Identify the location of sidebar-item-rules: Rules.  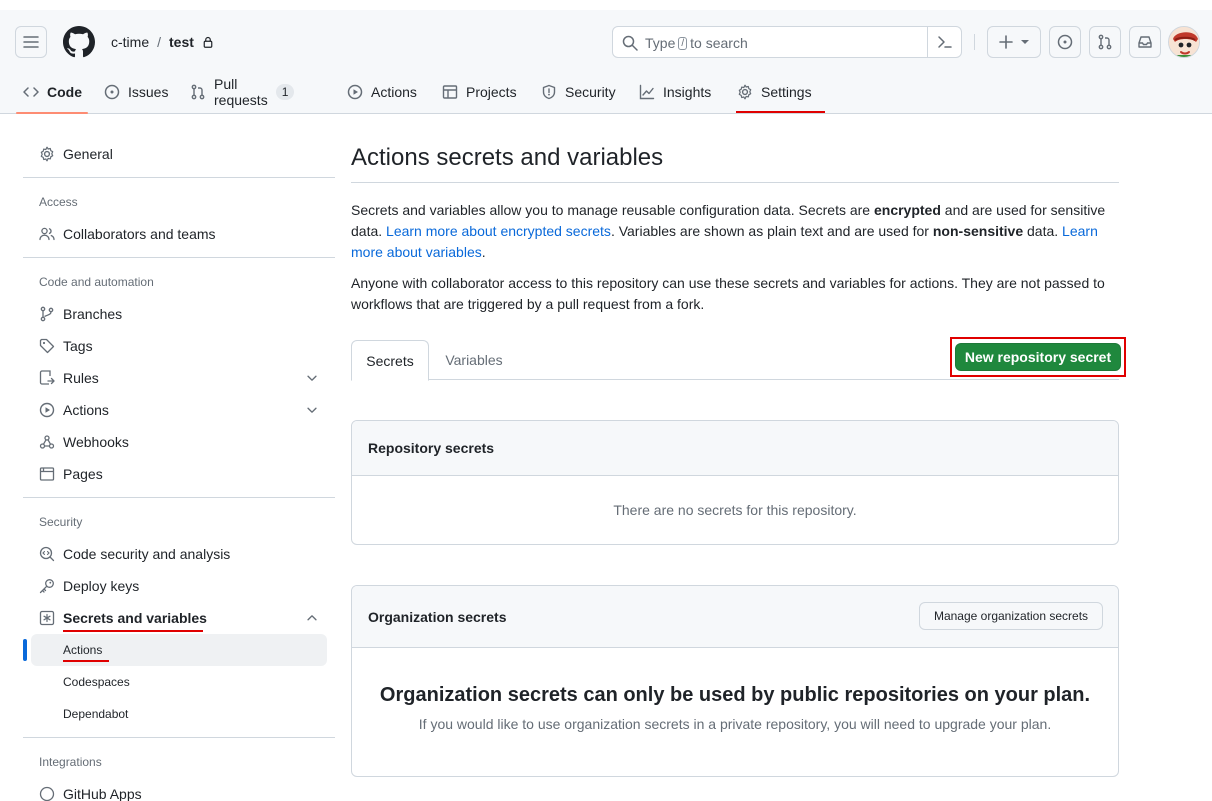
(179, 378).